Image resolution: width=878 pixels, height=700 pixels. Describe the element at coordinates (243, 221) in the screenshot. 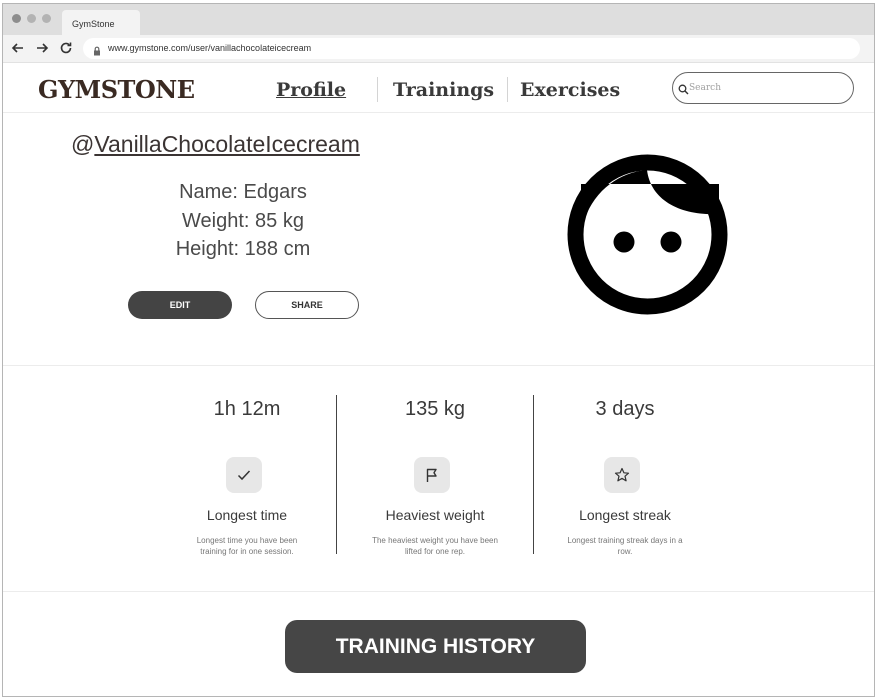

I see `profile-weight: Weight: 85 kg` at that location.